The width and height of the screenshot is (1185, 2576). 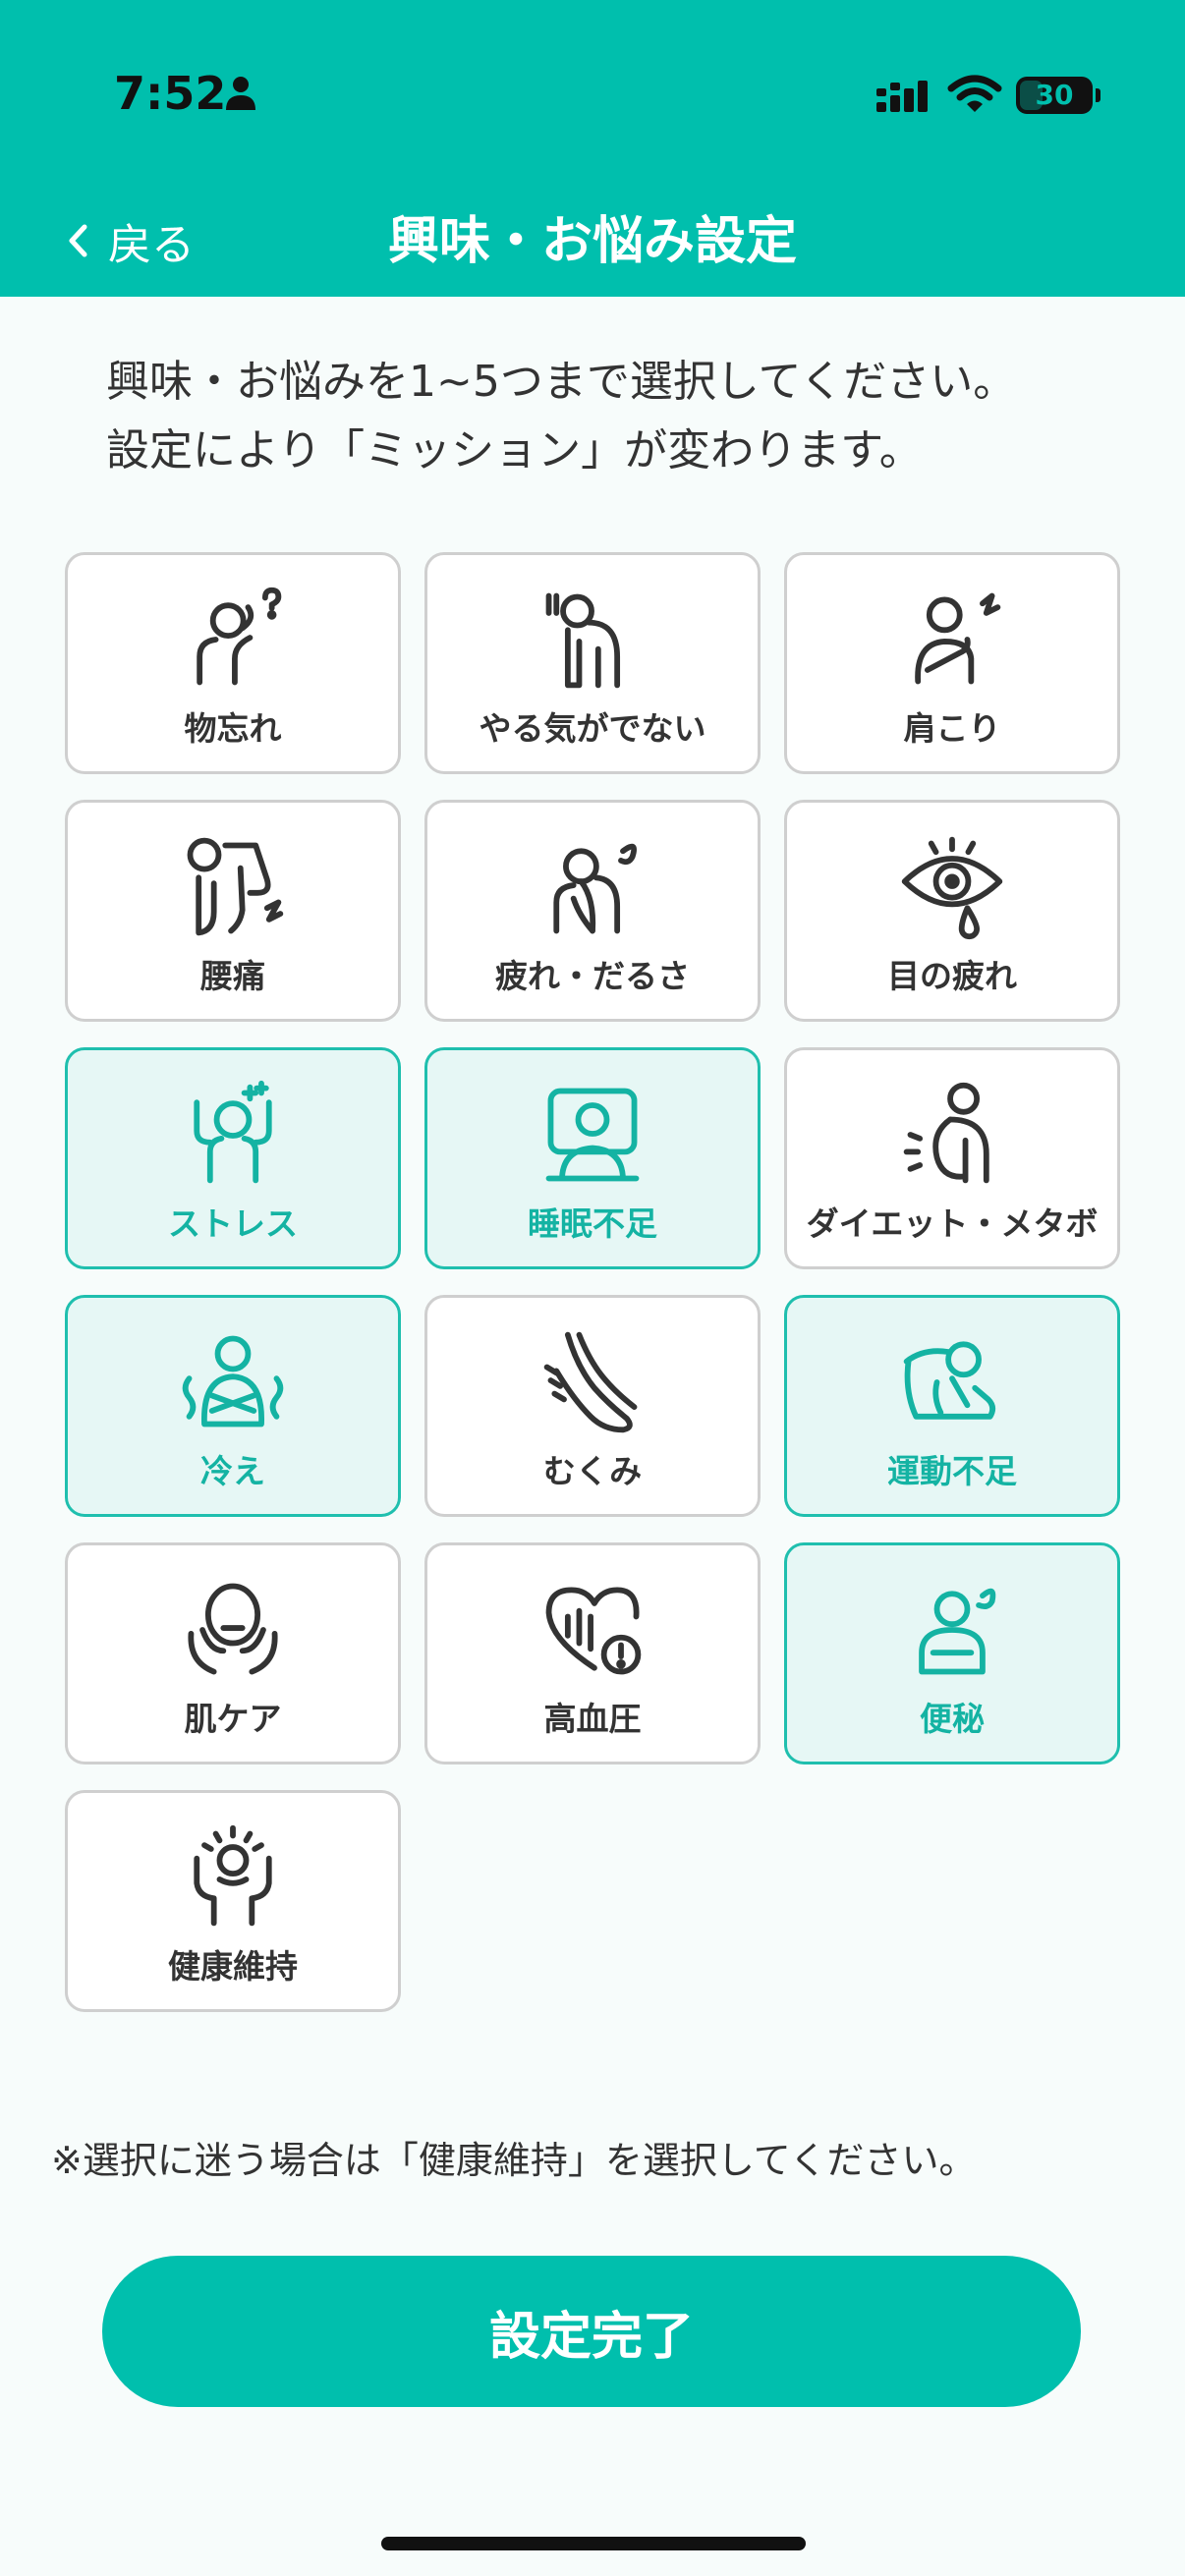 What do you see at coordinates (953, 1223) in the screenshot?
I see `option-label: ダイエット・メタボ` at bounding box center [953, 1223].